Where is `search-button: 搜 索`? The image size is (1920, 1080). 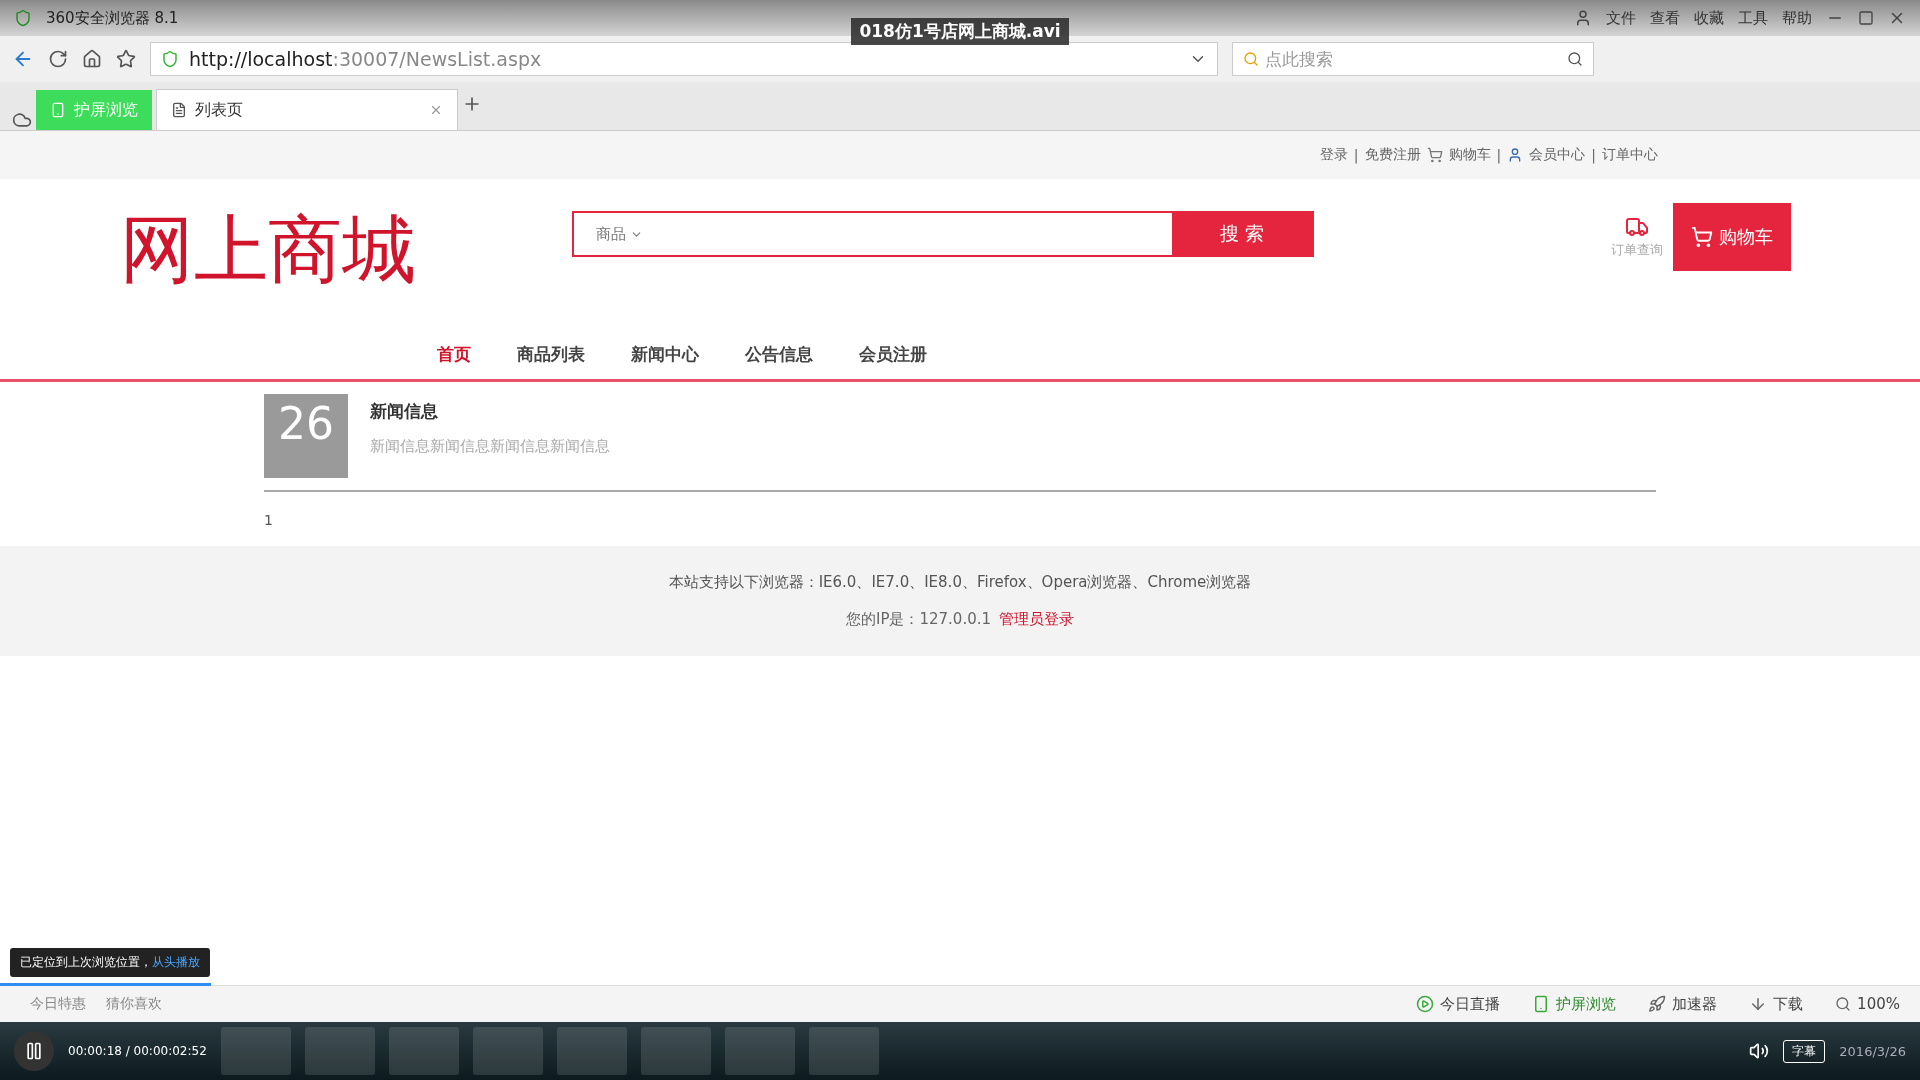 search-button: 搜 索 is located at coordinates (1242, 234).